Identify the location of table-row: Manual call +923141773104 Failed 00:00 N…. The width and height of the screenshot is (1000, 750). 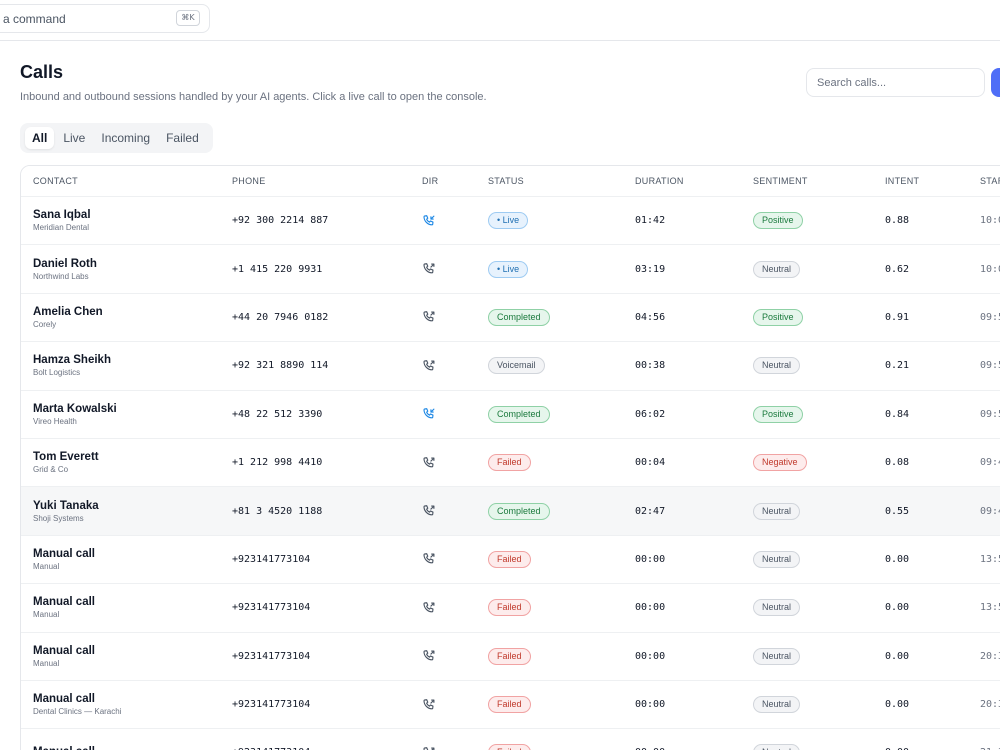
(510, 739).